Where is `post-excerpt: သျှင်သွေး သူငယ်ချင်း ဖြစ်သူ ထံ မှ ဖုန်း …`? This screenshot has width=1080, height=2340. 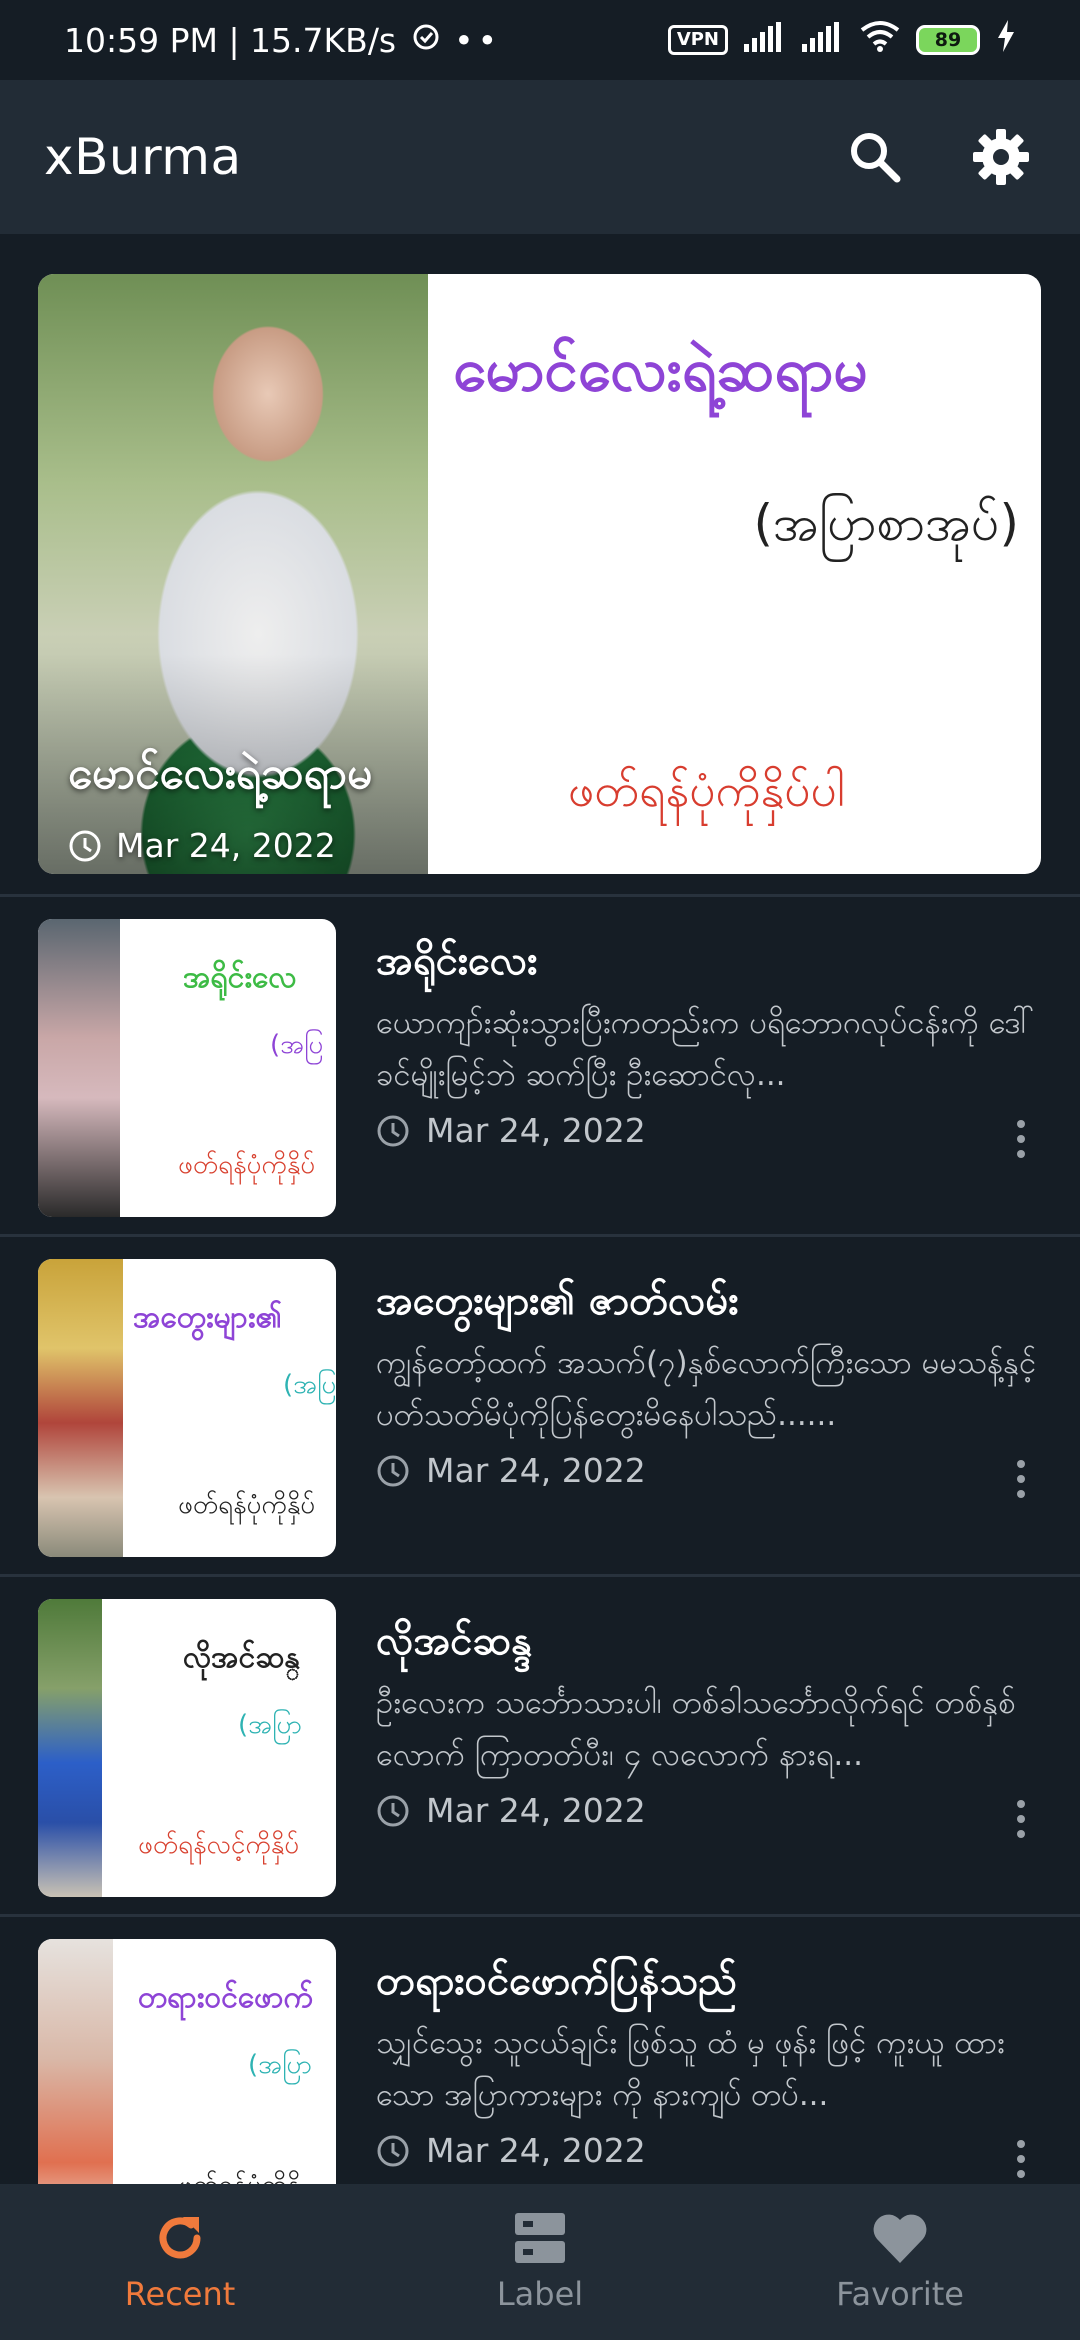
post-excerpt: သျှင်သွေး သူငယ်ချင်း ဖြစ်သူ ထံ မှ ဖုန်း … is located at coordinates (690, 2069).